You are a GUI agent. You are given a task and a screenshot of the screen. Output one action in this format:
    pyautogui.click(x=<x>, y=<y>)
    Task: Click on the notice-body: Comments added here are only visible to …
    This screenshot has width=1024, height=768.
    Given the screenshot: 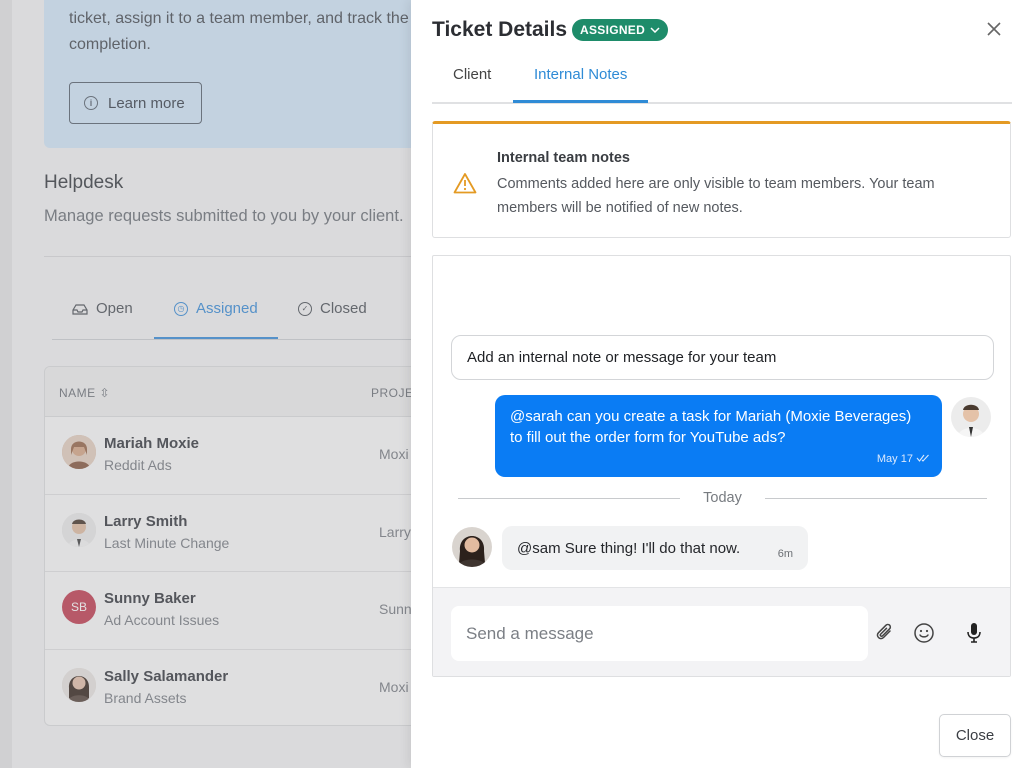 What is the action you would take?
    pyautogui.click(x=716, y=196)
    